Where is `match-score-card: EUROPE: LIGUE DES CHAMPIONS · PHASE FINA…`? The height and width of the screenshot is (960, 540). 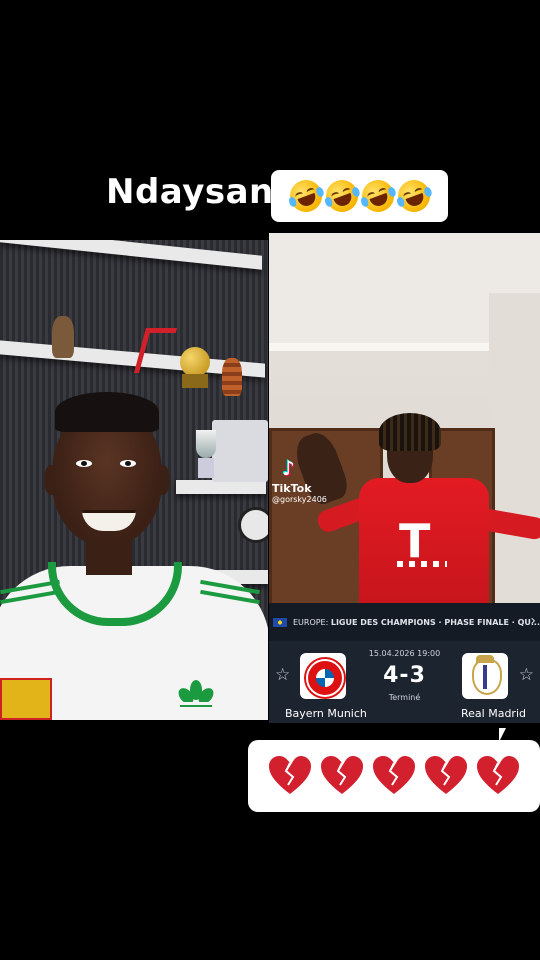
match-score-card: EUROPE: LIGUE DES CHAMPIONS · PHASE FINA… is located at coordinates (404, 663).